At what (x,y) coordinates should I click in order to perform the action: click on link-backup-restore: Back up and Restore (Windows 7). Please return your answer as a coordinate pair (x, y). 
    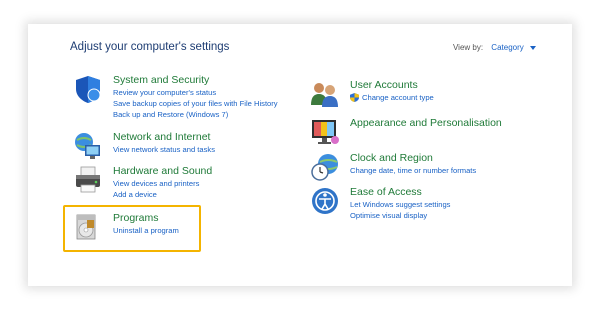
    Looking at the image, I should click on (195, 114).